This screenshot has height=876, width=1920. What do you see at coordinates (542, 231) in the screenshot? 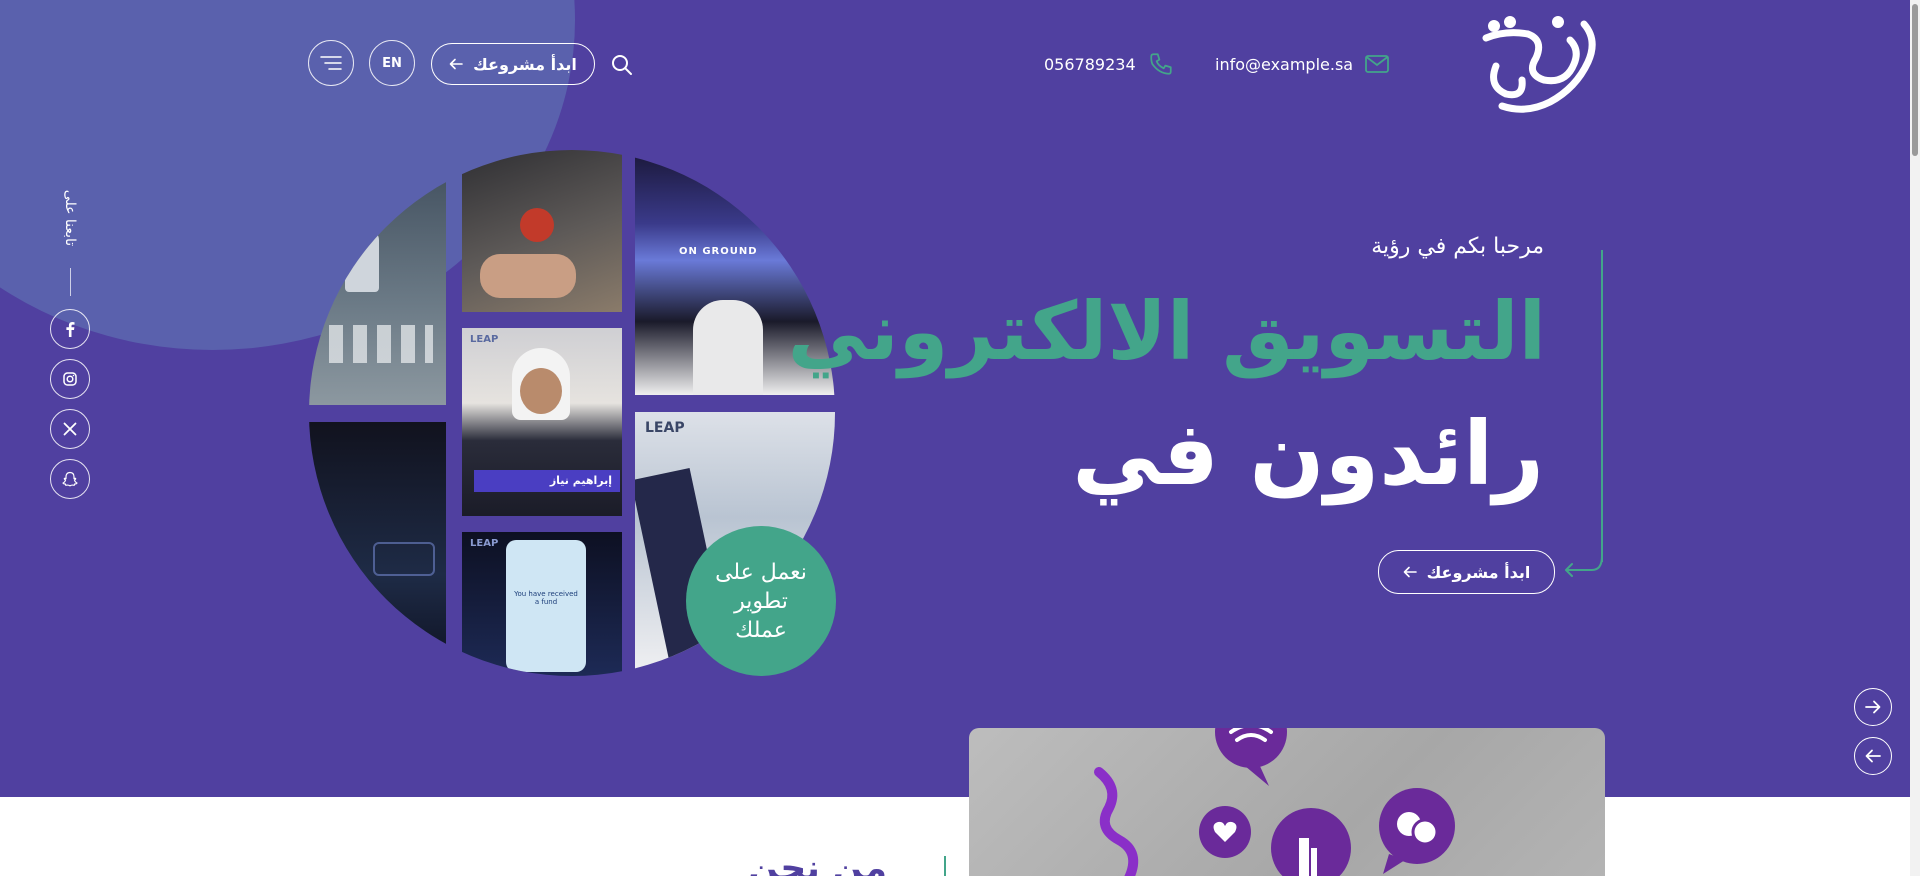
I see `controller-image` at bounding box center [542, 231].